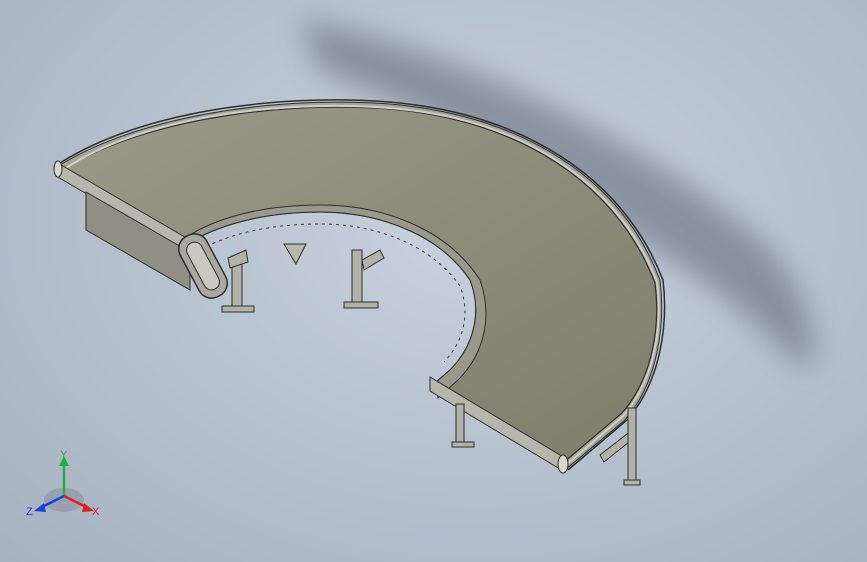 The image size is (867, 562). What do you see at coordinates (295, 254) in the screenshot?
I see `support-bracket` at bounding box center [295, 254].